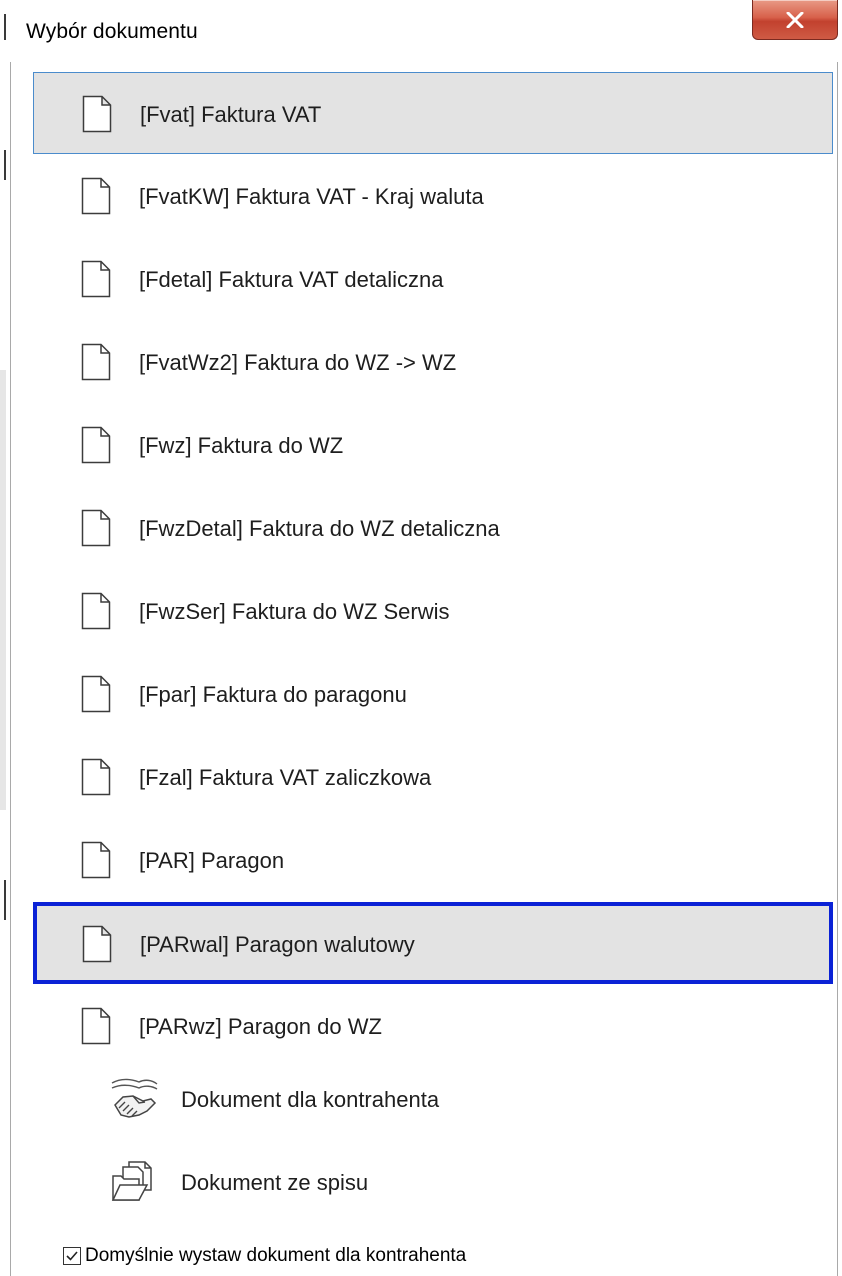 The height and width of the screenshot is (1276, 842). I want to click on document-type-item: [Fdetal] Faktura VAT detaliczna, so click(433, 279).